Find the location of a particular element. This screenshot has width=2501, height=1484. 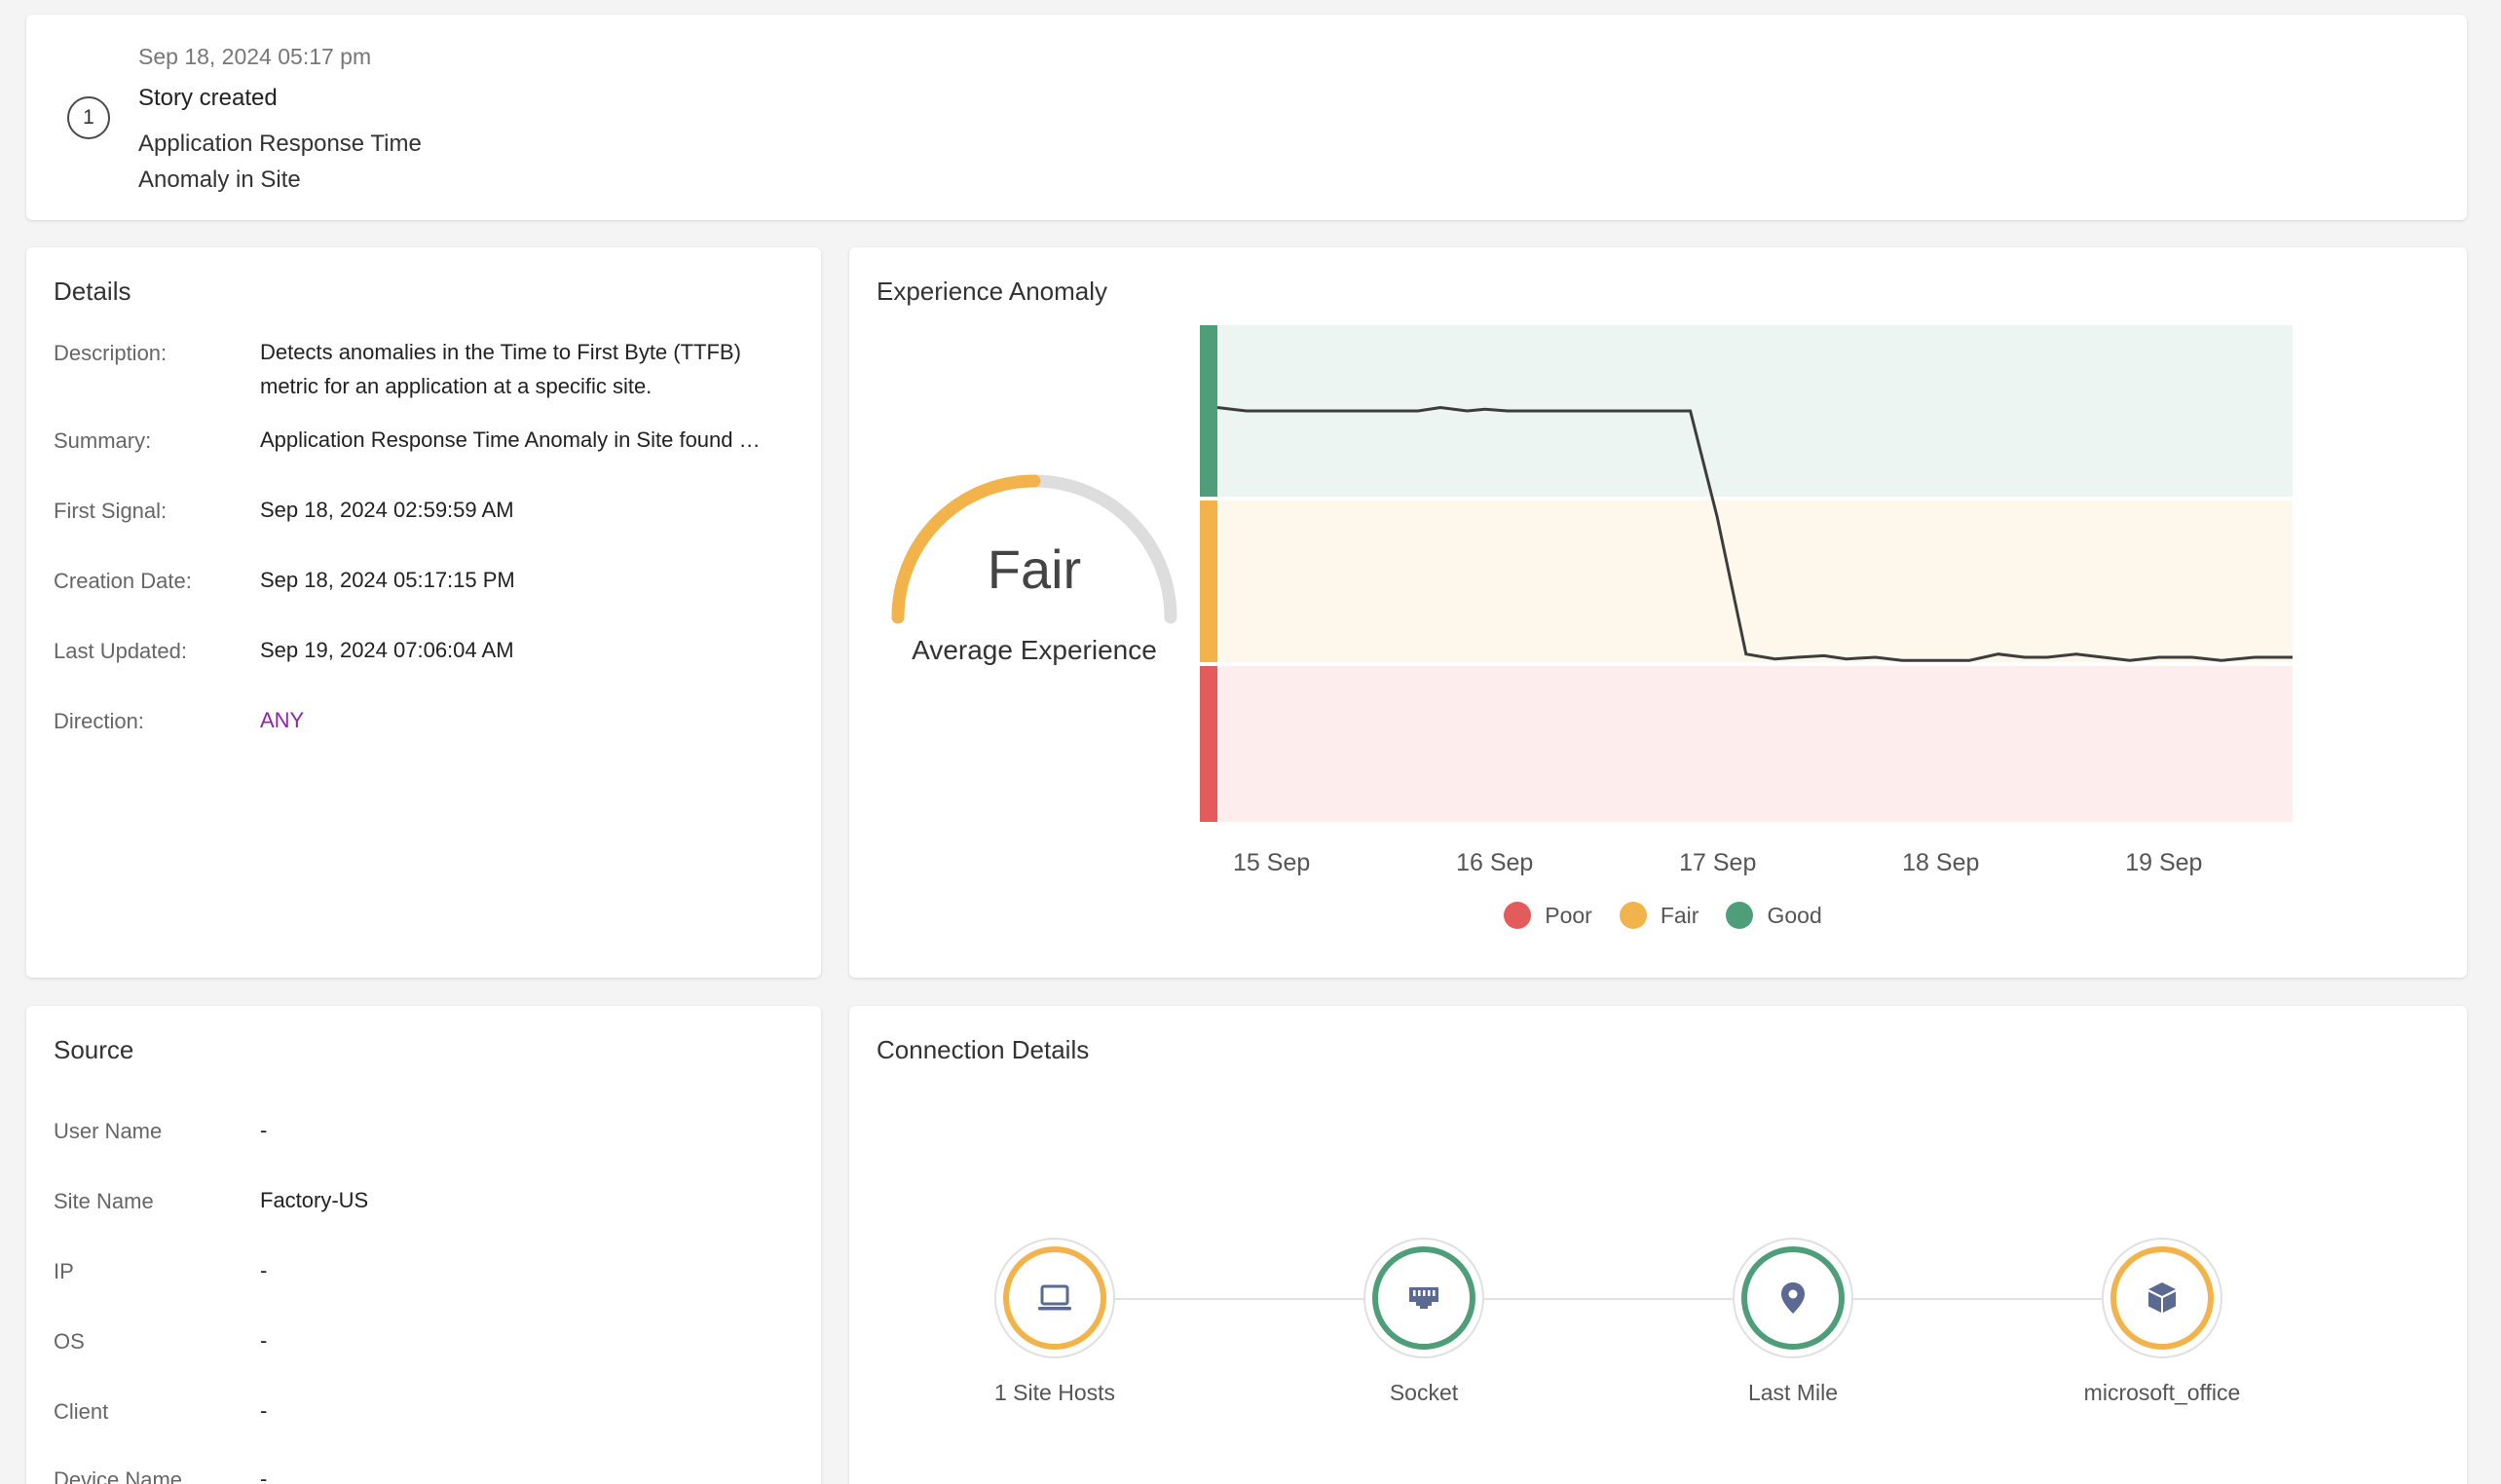

ethernet-port-icon is located at coordinates (1423, 1298).